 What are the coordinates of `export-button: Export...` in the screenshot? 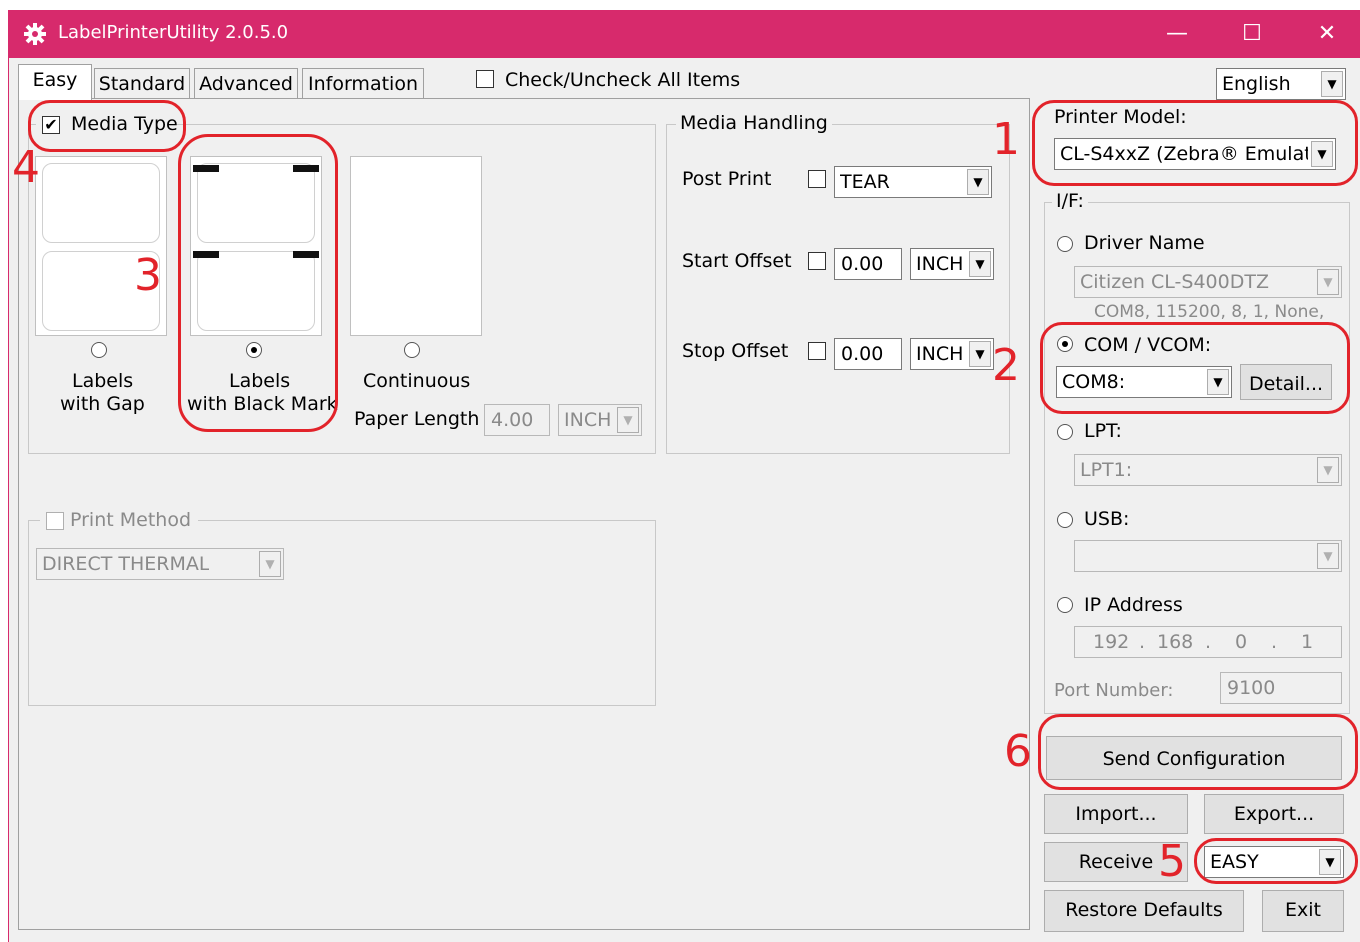 It's located at (1274, 814).